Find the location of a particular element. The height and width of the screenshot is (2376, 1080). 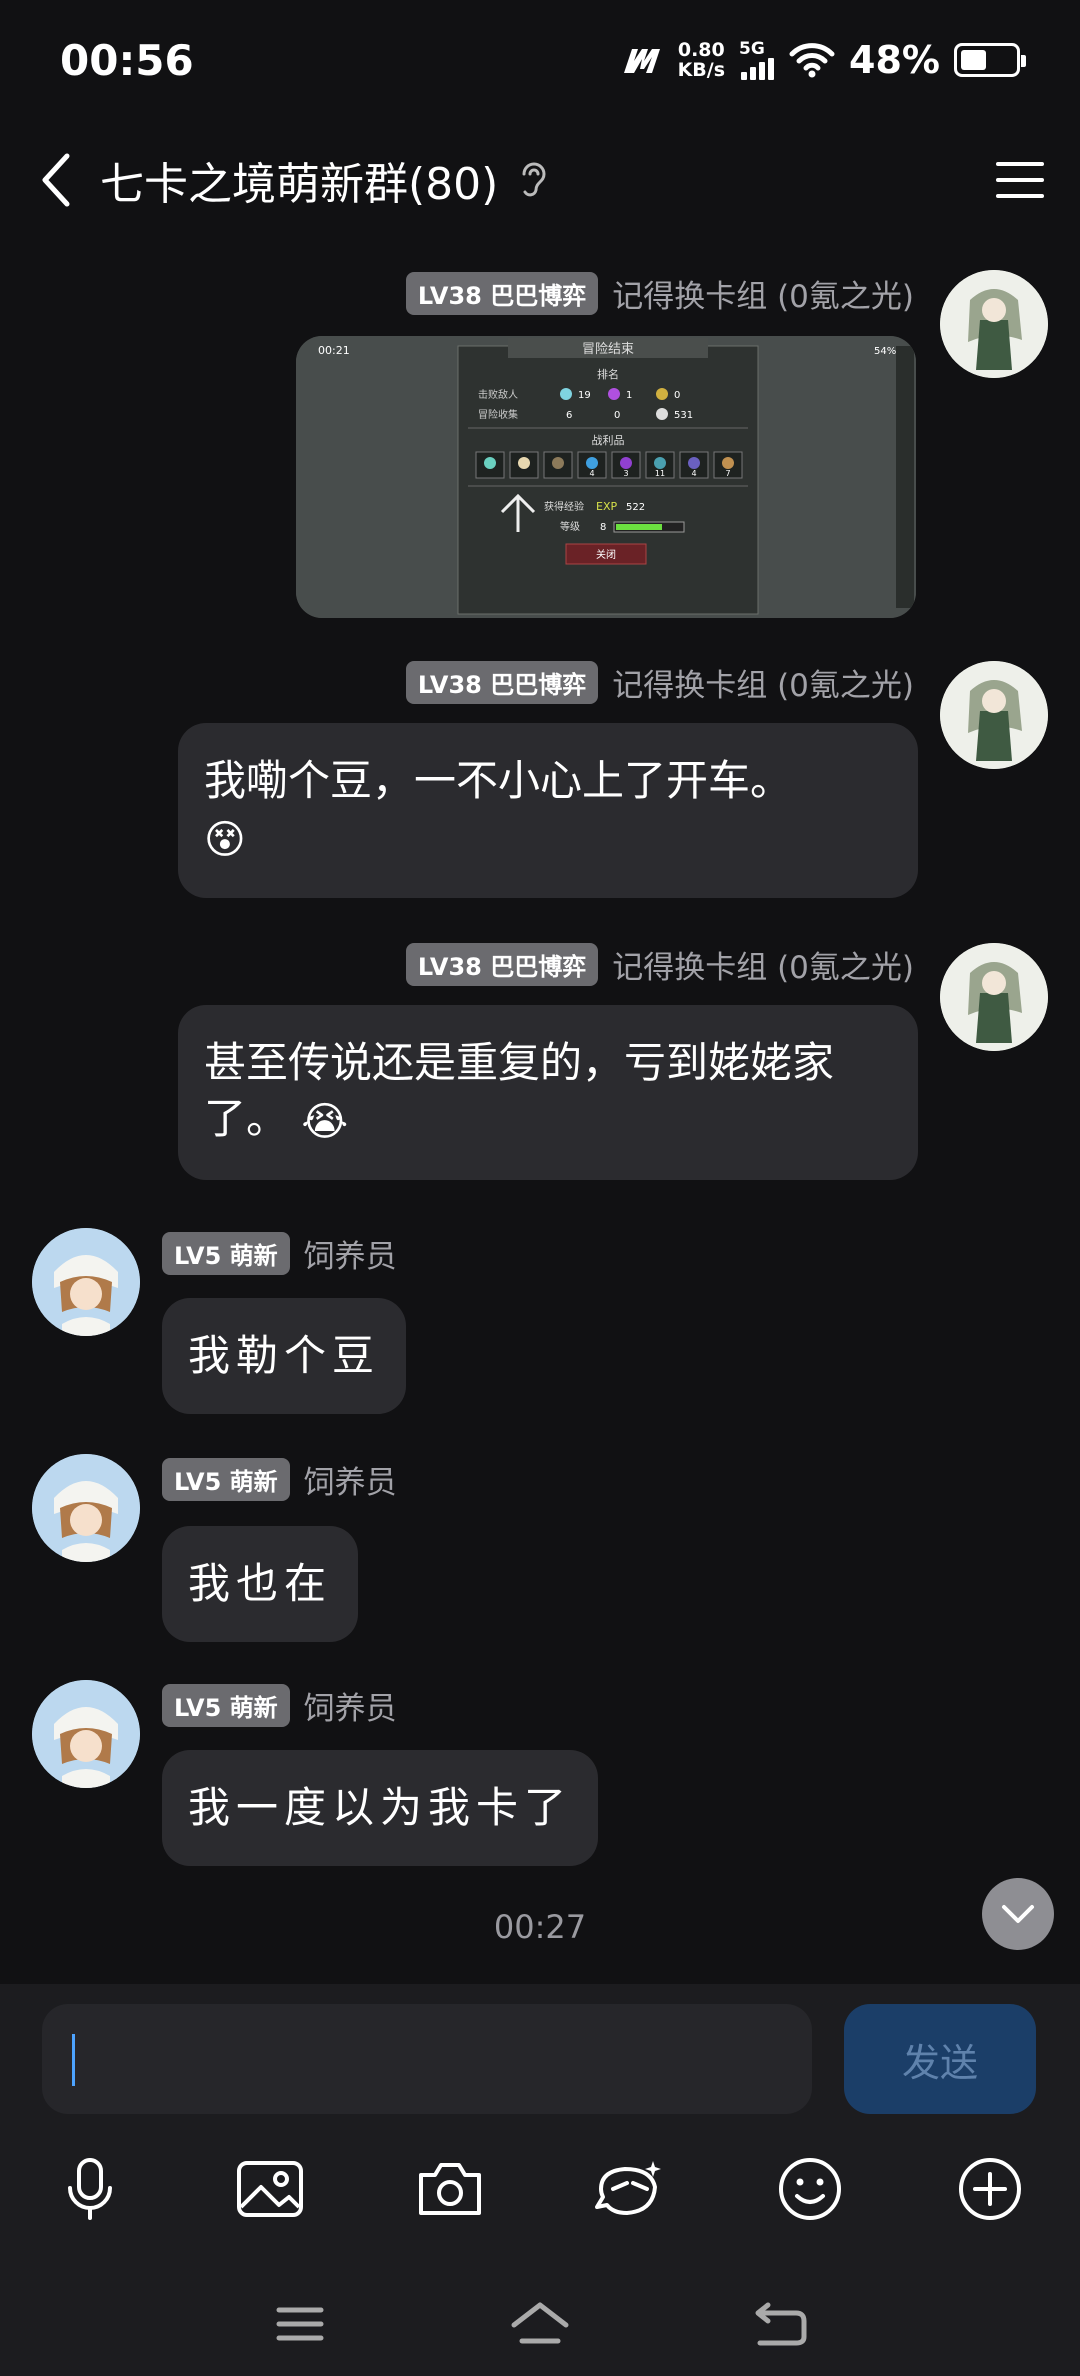

img-loot-label: 战利品 is located at coordinates (608, 440).